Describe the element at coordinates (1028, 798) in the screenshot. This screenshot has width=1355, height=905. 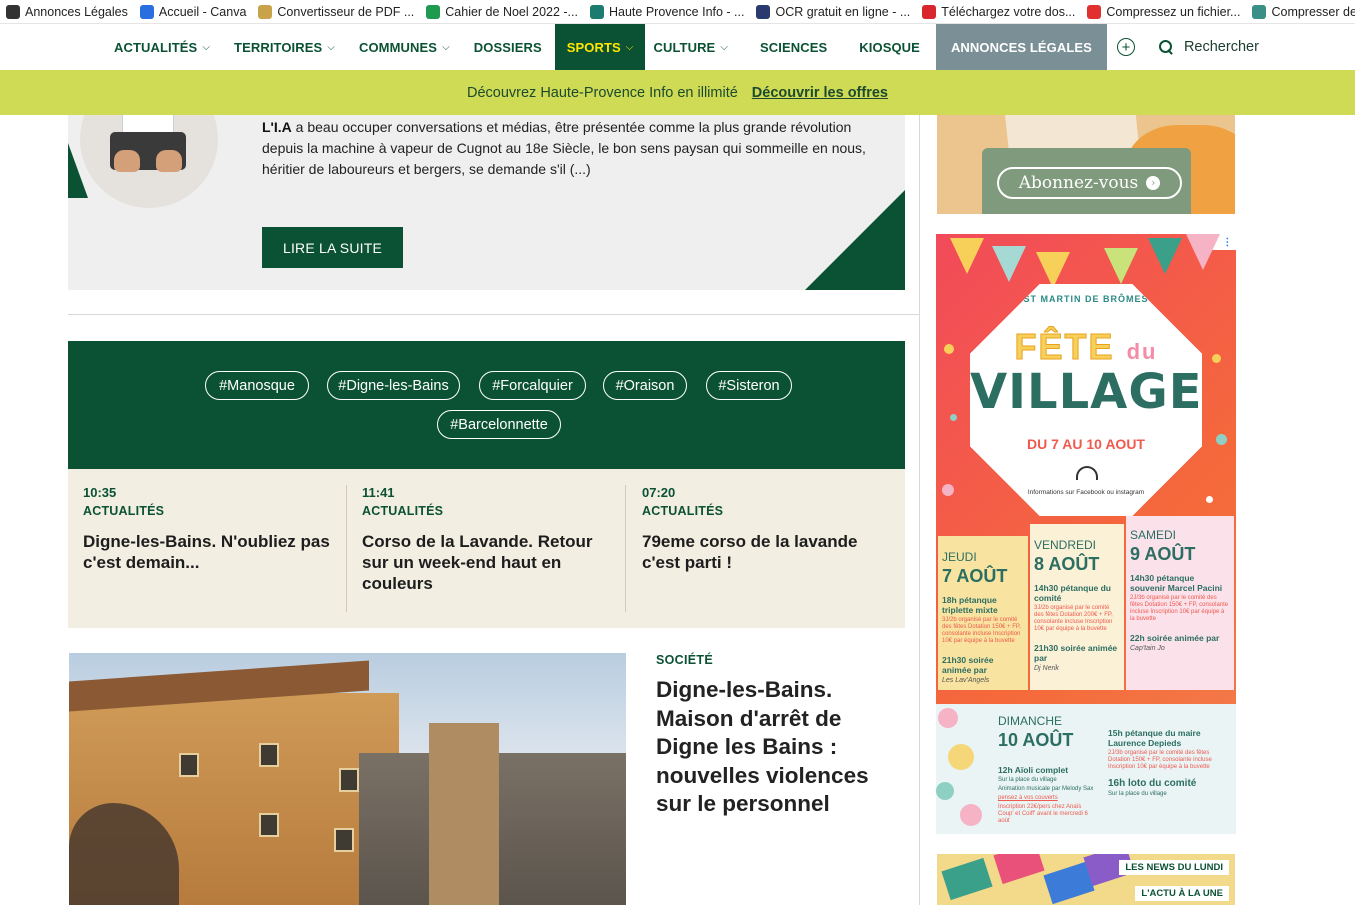
I see `day-event-note: pensez à vos couverts` at that location.